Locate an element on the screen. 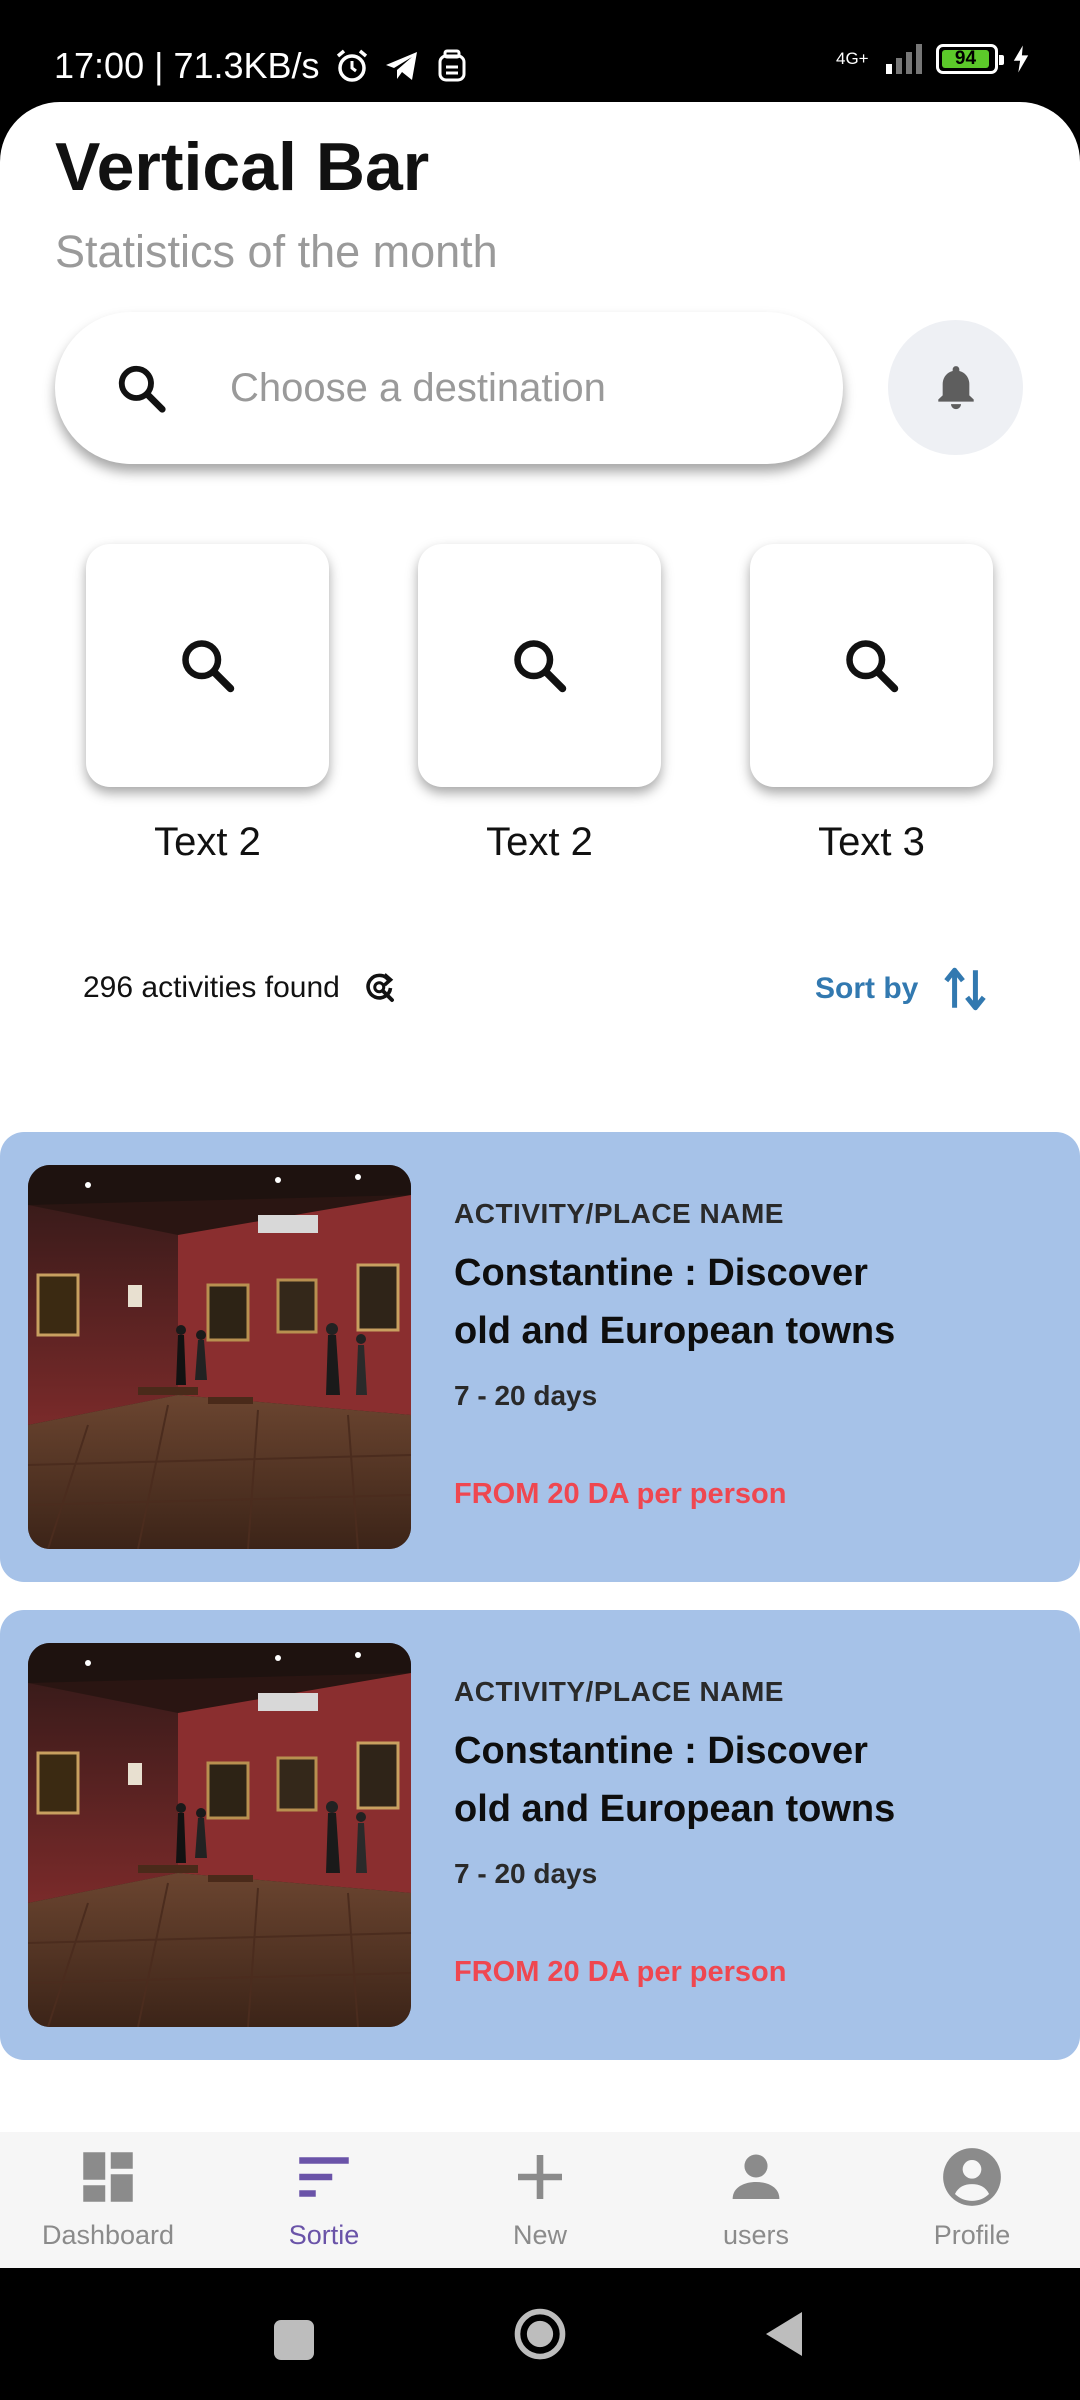 The width and height of the screenshot is (1080, 2400). nav-label: Profile is located at coordinates (972, 2235).